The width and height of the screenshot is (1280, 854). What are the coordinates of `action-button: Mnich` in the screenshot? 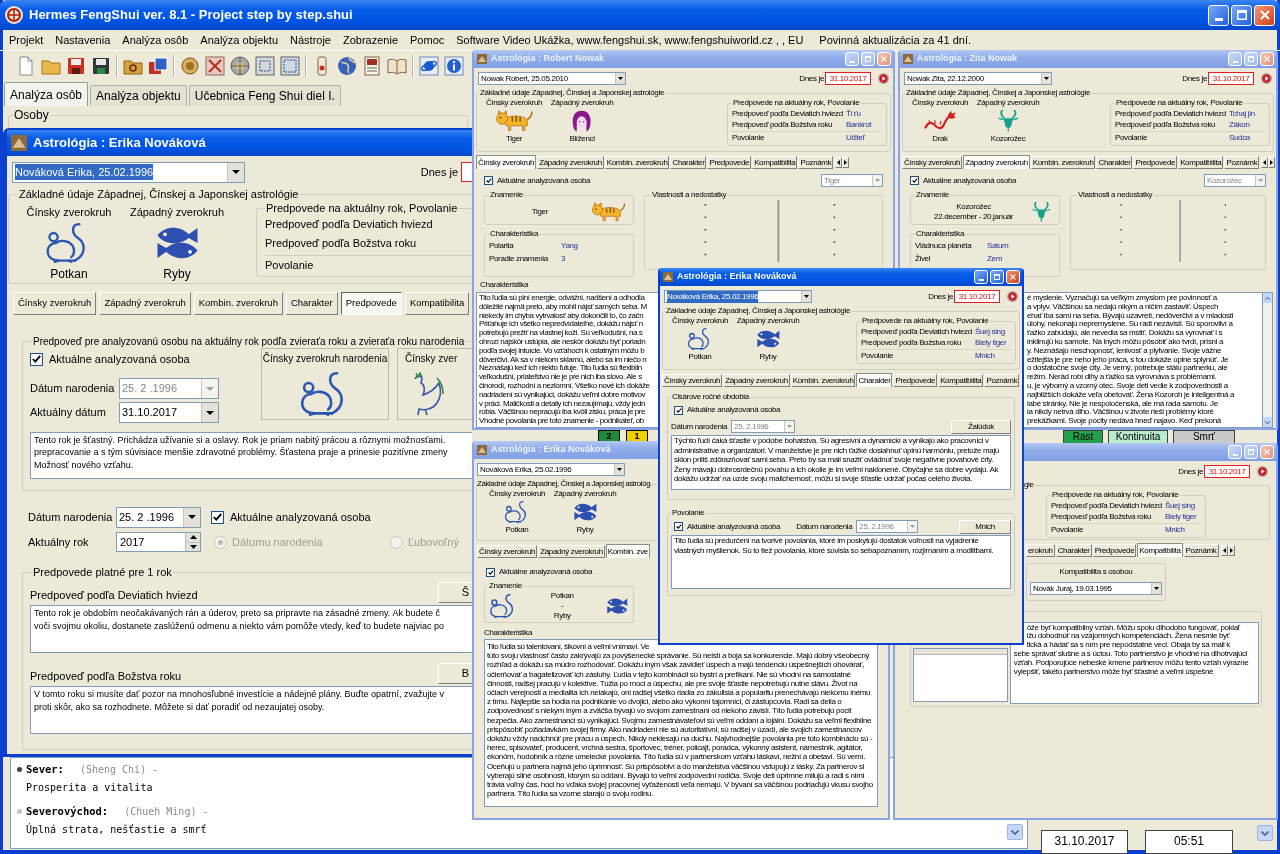 It's located at (985, 526).